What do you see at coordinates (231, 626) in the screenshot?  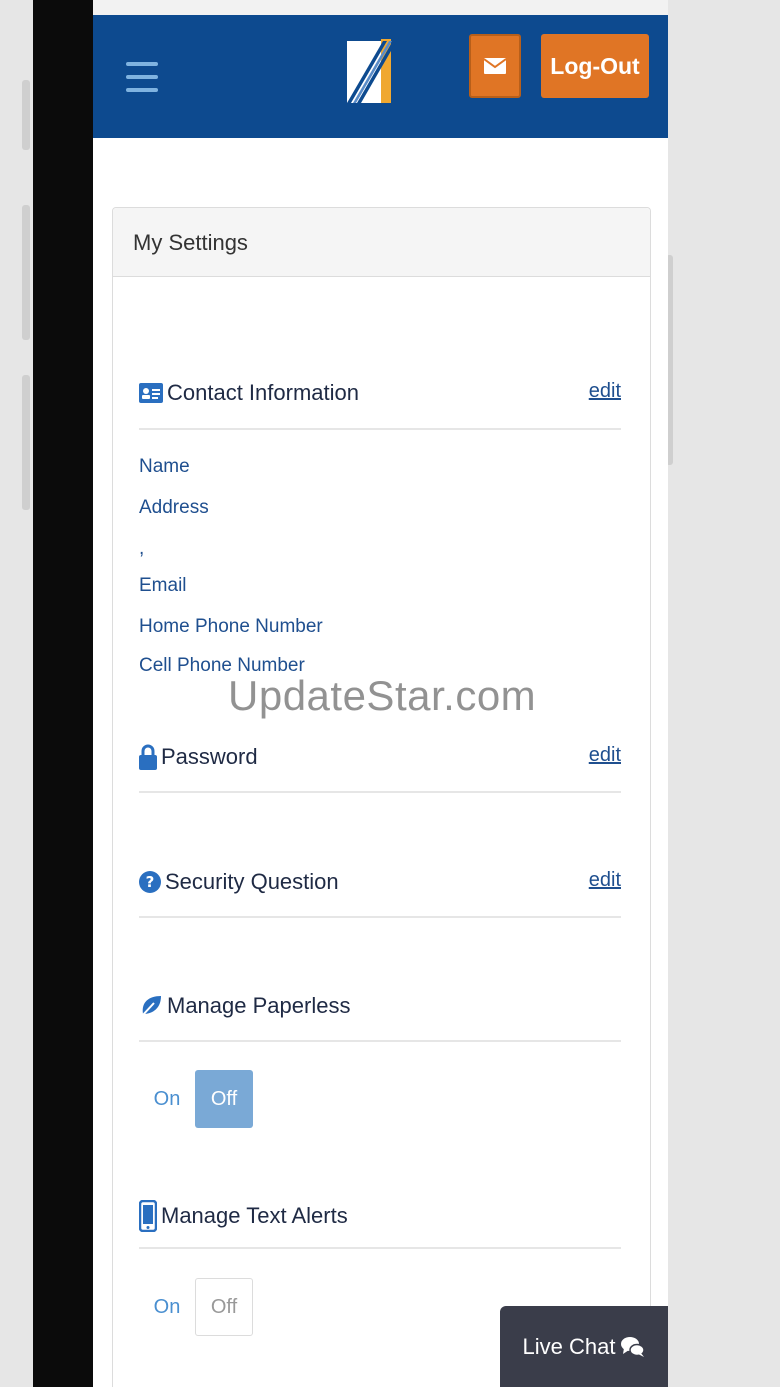 I see `contact-field-home-phone: Home Phone Number` at bounding box center [231, 626].